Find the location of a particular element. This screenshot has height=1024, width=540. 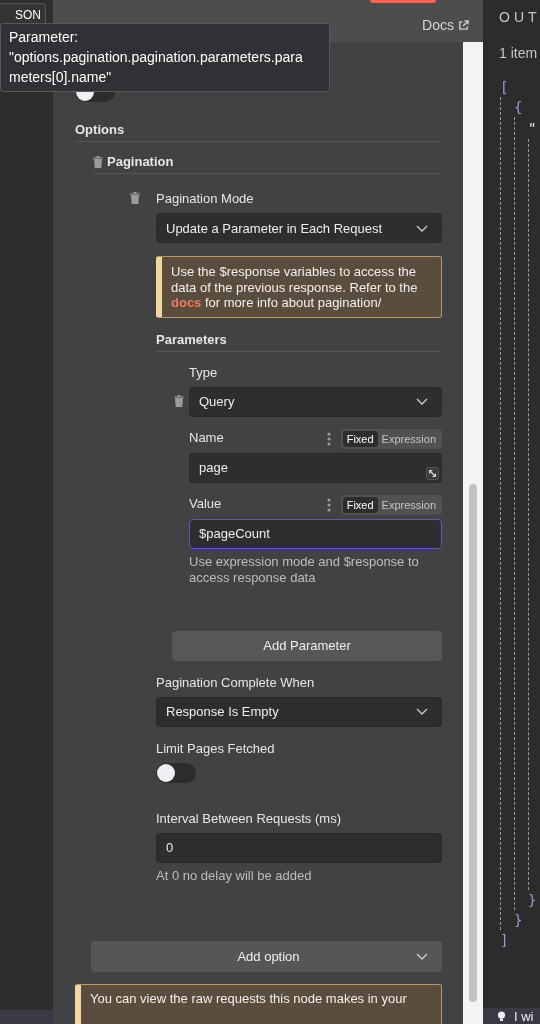

field-label: Pagination Mode is located at coordinates (205, 199).